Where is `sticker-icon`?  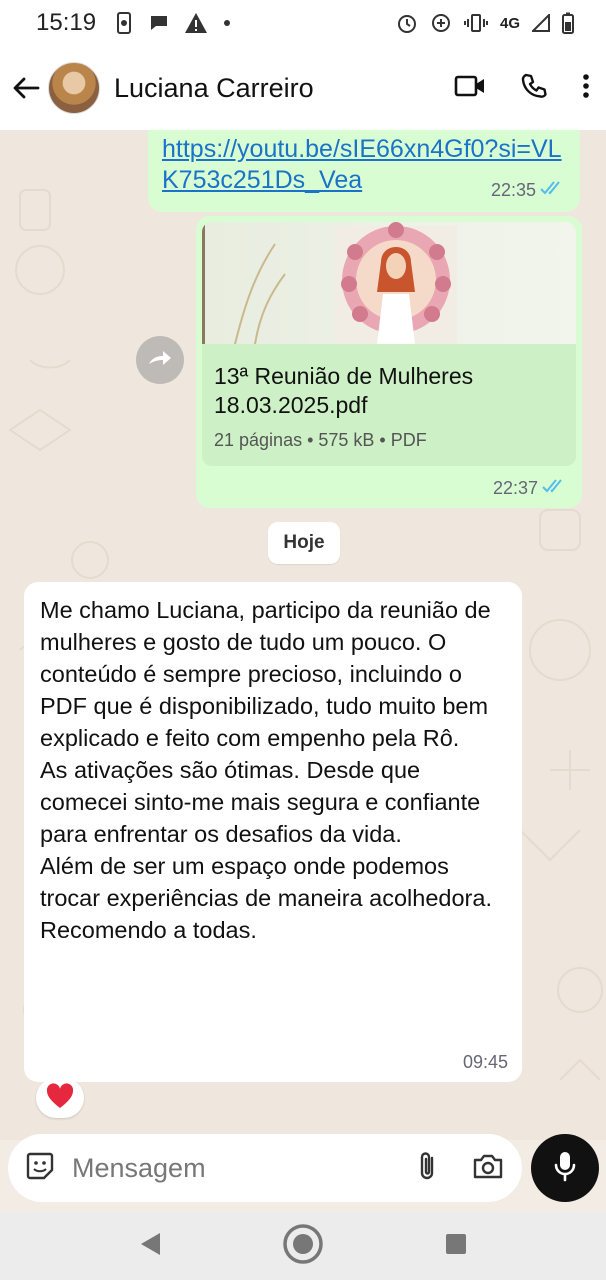 sticker-icon is located at coordinates (40, 1168).